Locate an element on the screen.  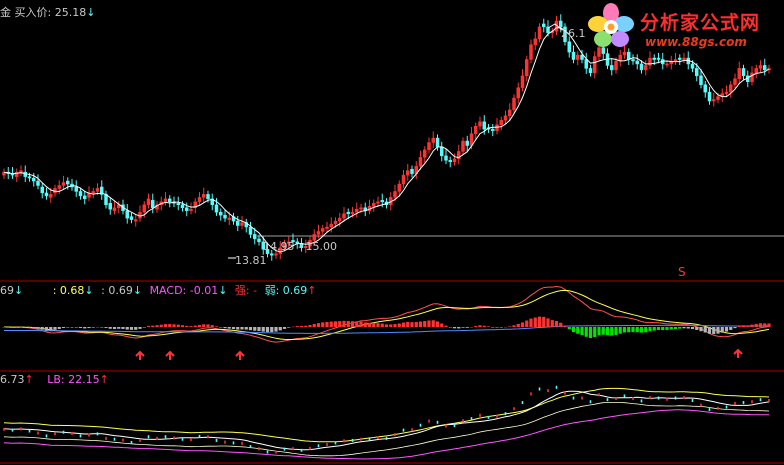
lb-mid-line is located at coordinates (386, 420).